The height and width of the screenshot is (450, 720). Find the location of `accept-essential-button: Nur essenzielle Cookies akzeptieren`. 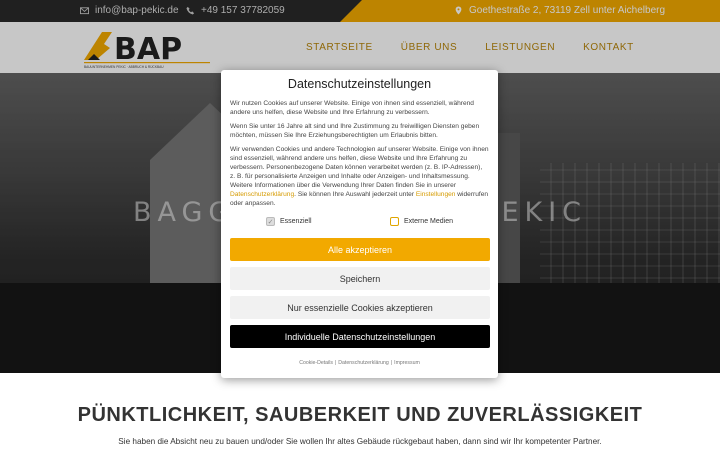

accept-essential-button: Nur essenzielle Cookies akzeptieren is located at coordinates (360, 307).